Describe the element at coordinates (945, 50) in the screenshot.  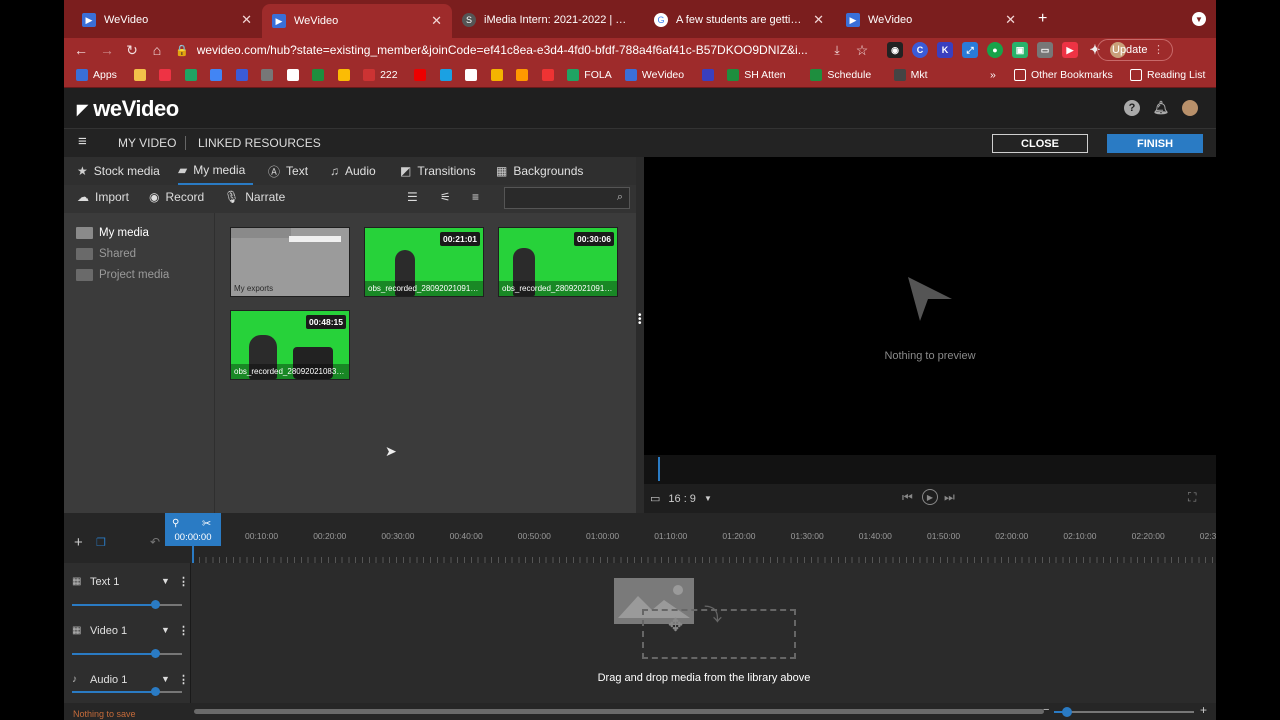
I see `extension-icon: K` at that location.